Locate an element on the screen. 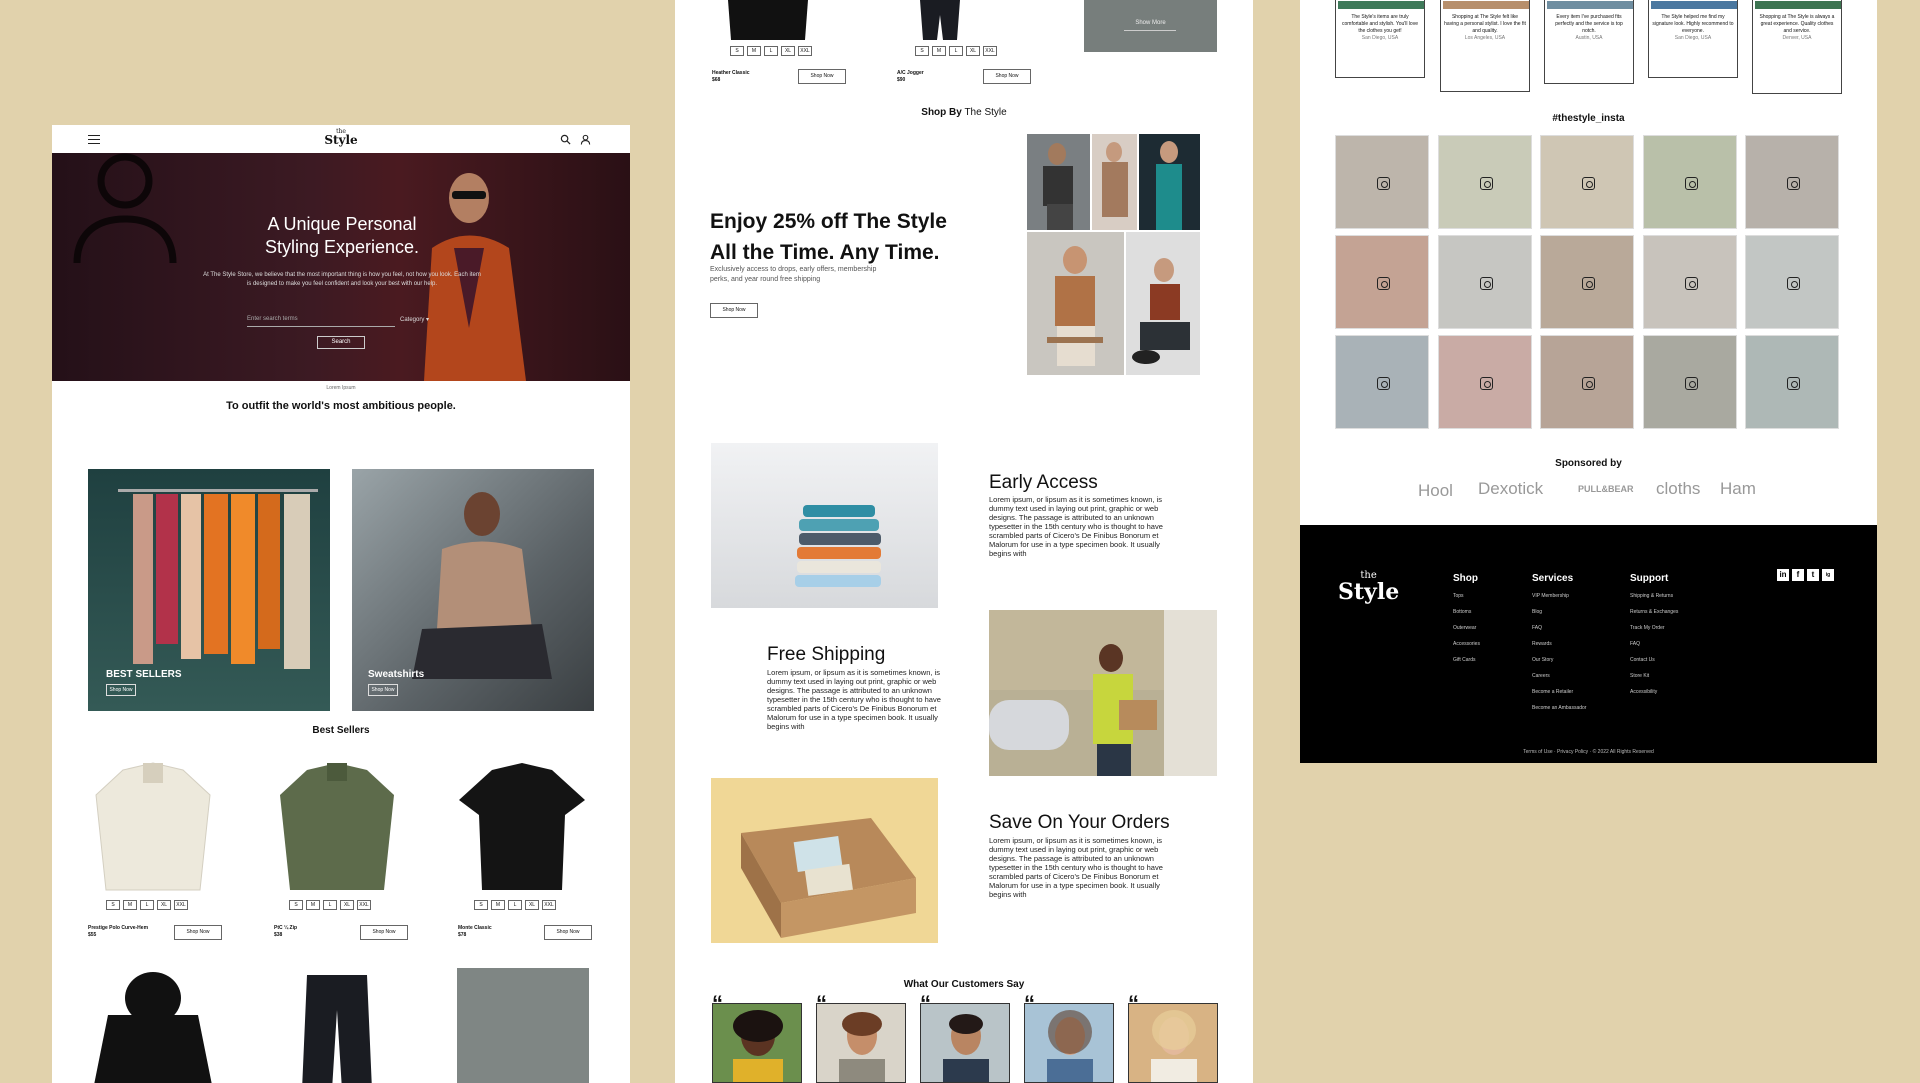 This screenshot has width=1920, height=1083. search-input: Enter search terms is located at coordinates (321, 320).